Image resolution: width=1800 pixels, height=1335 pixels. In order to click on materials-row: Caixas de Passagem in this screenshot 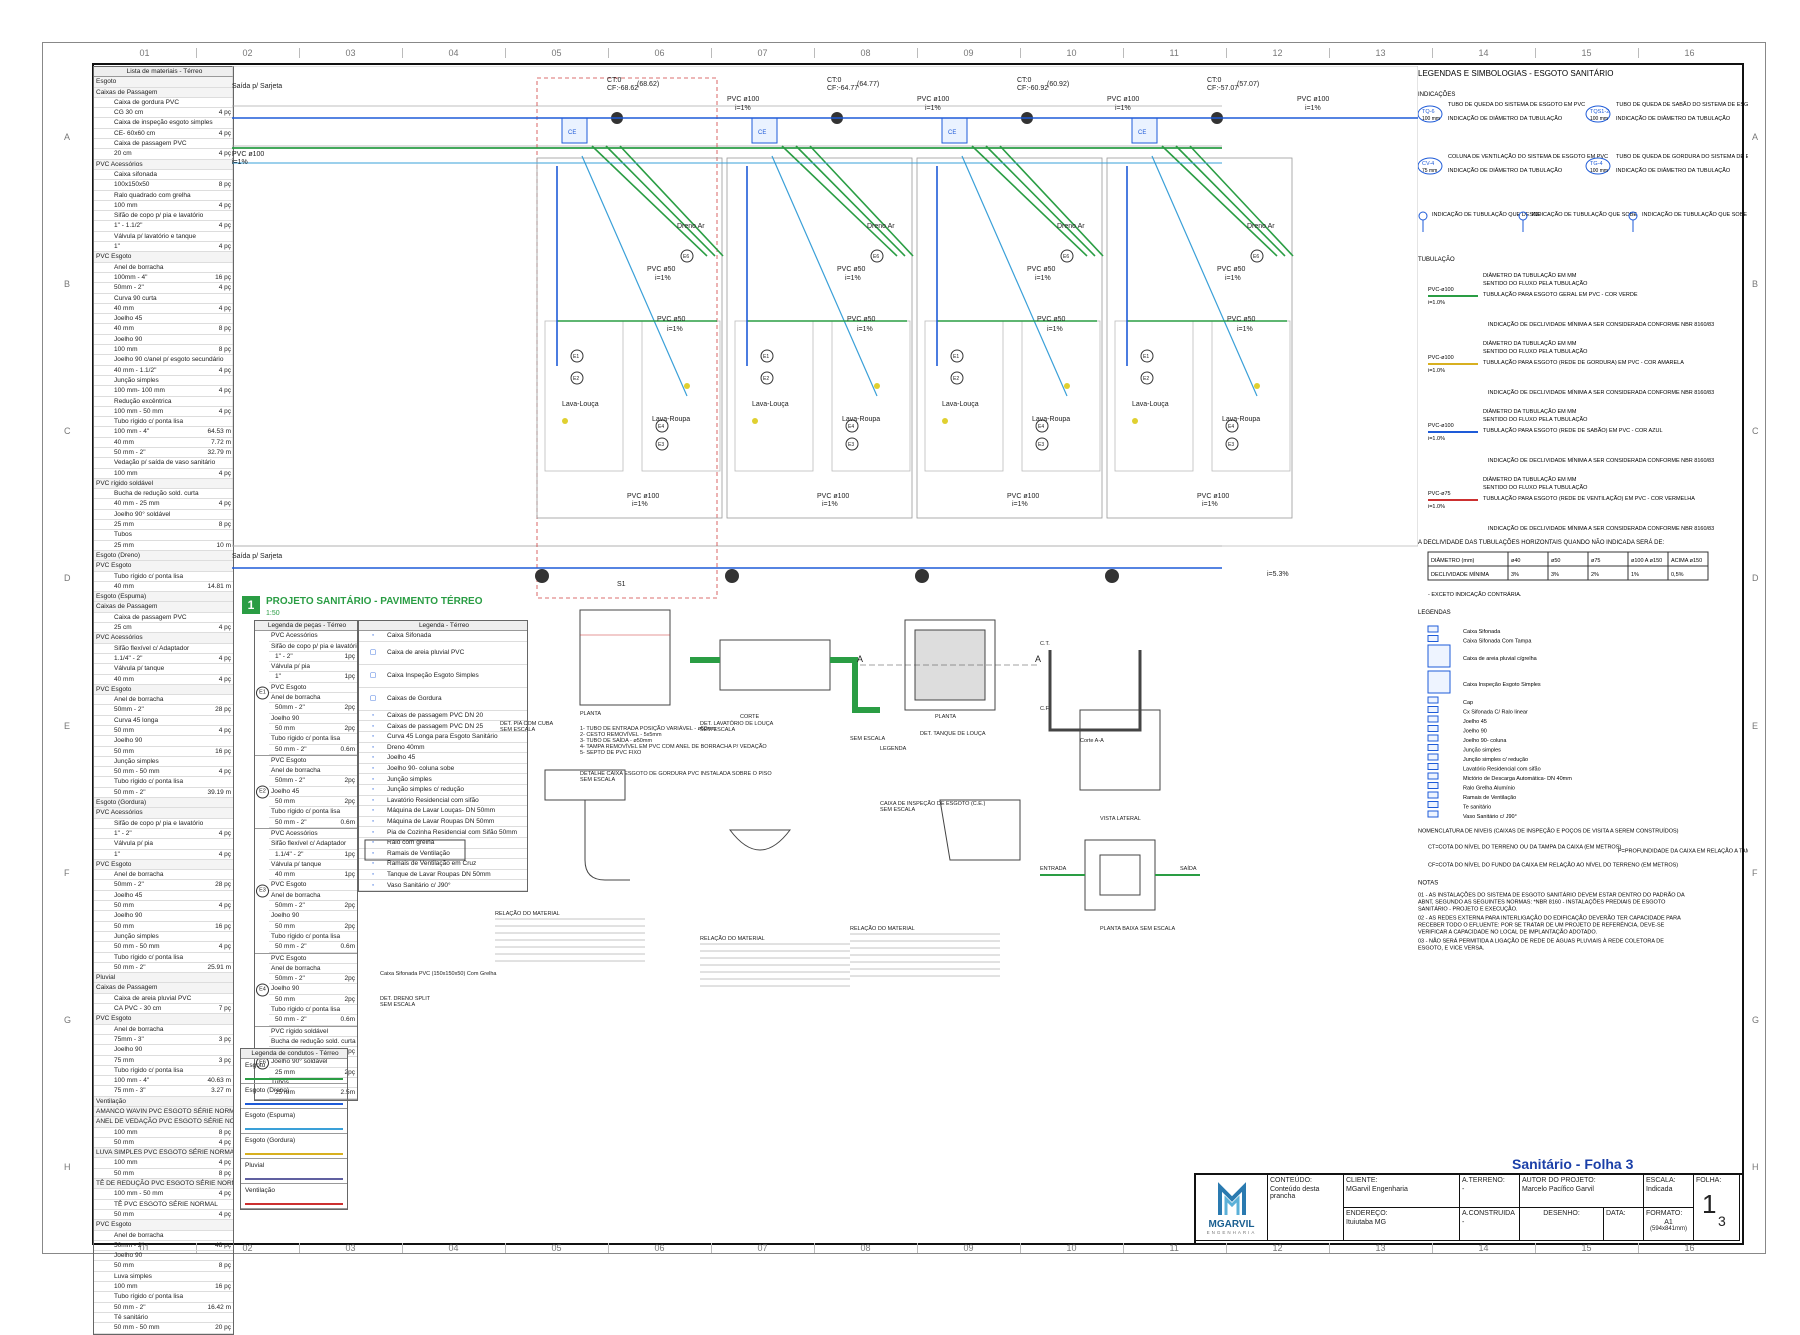, I will do `click(163, 988)`.